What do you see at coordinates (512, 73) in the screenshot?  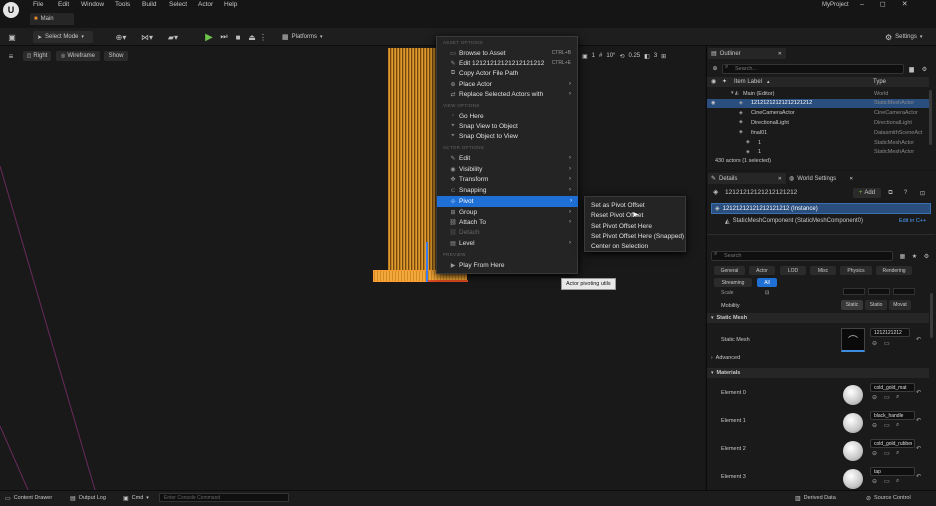 I see `menu-copy-path: ⧉ Copy Actor File Path` at bounding box center [512, 73].